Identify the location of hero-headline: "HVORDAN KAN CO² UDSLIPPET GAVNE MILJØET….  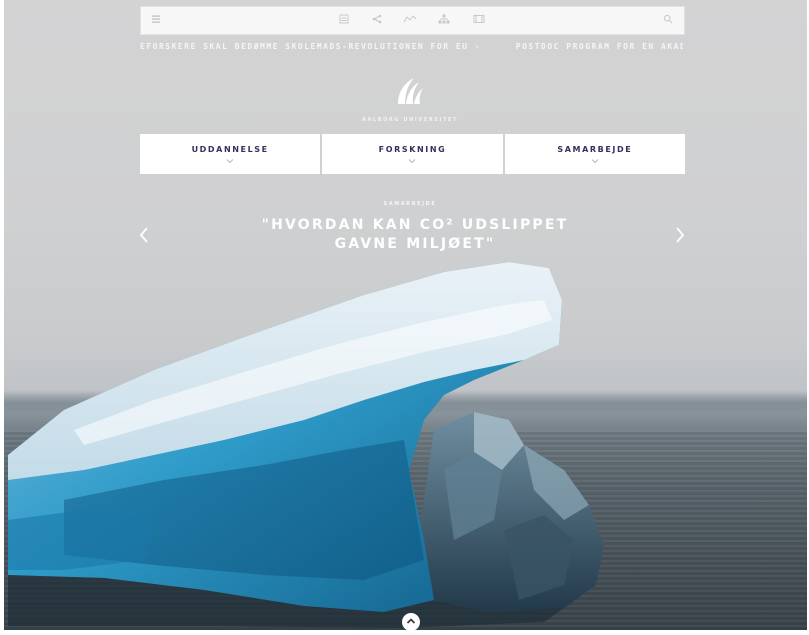
(415, 235).